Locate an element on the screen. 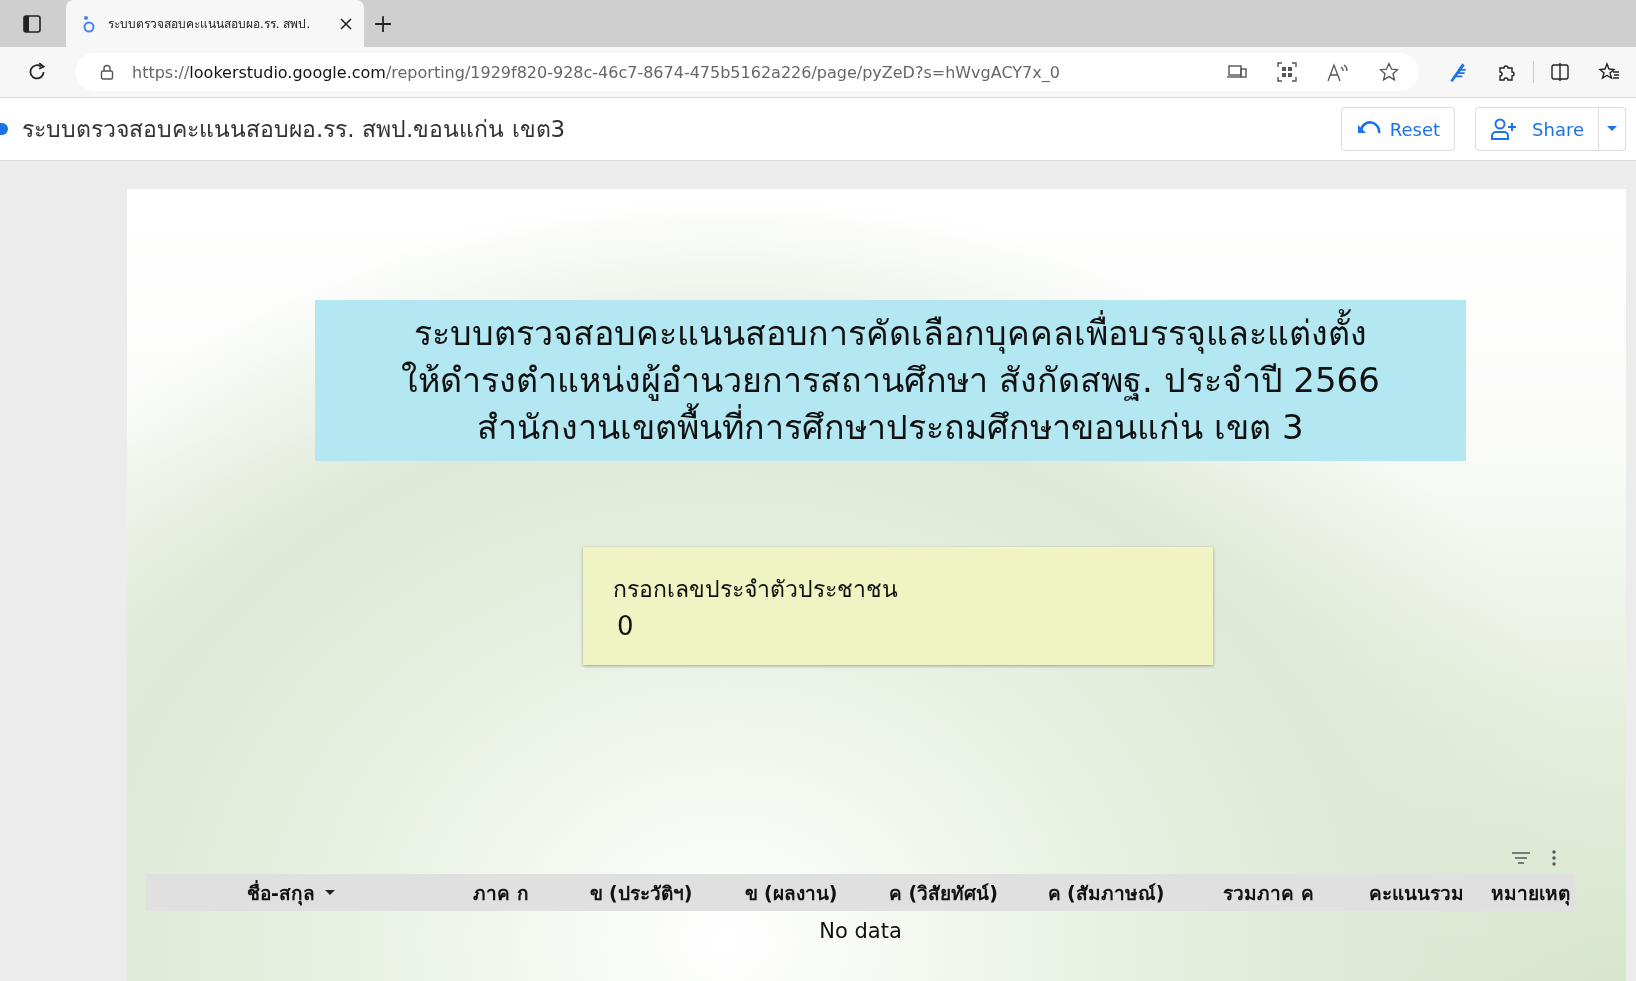 The height and width of the screenshot is (981, 1636). input-field: 0 is located at coordinates (898, 625).